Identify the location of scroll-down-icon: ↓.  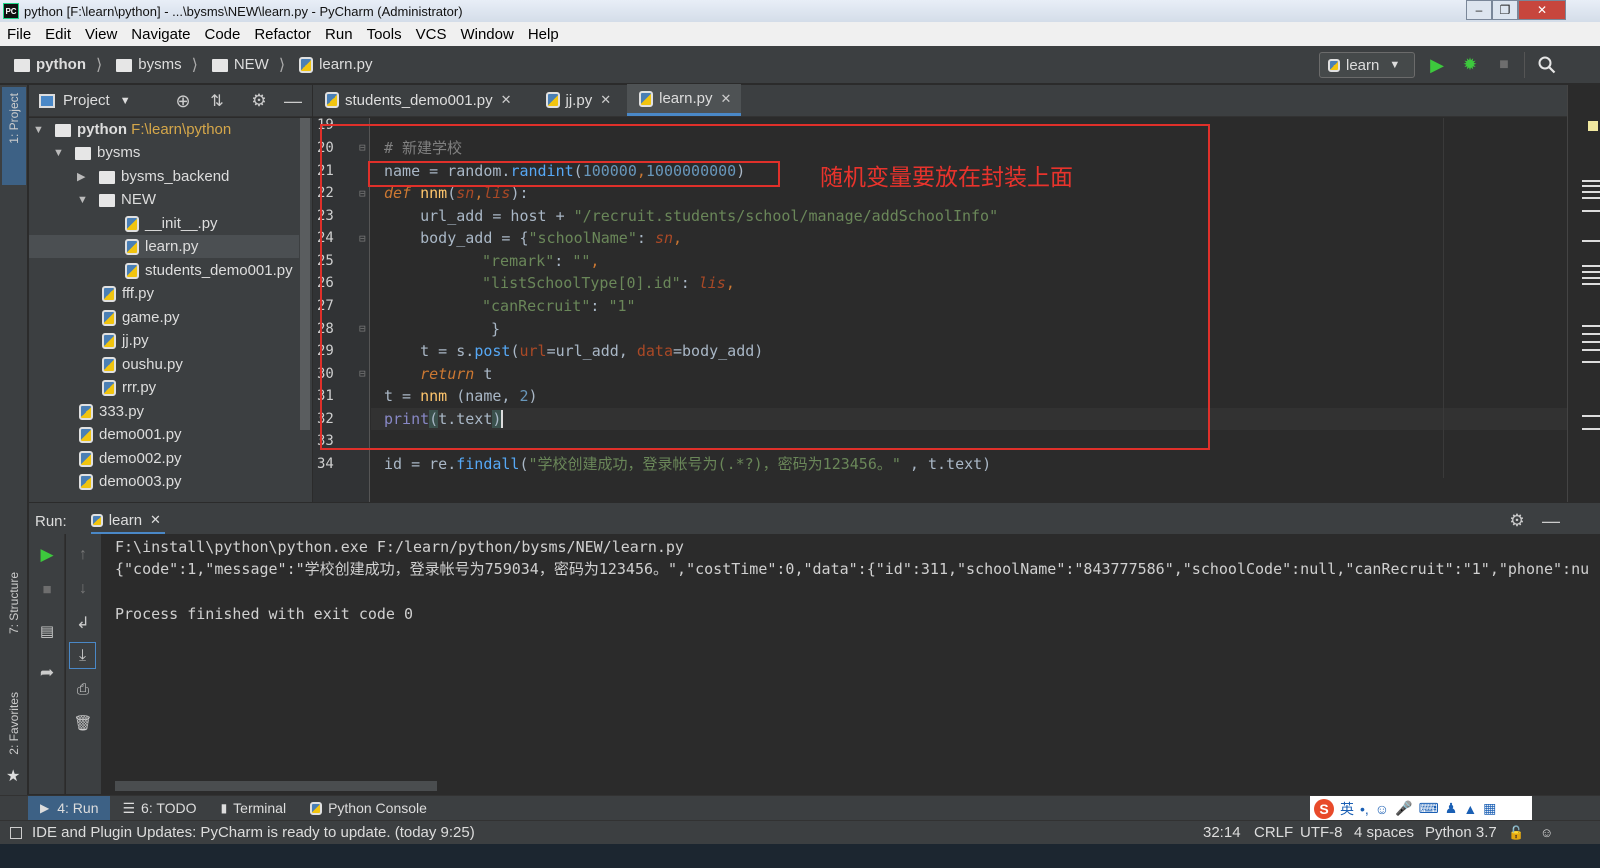
(83, 589).